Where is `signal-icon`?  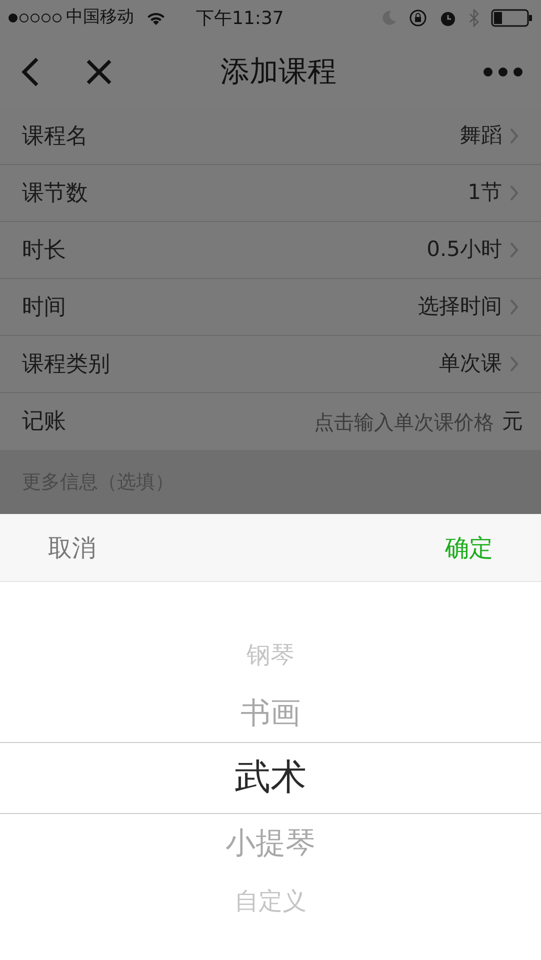 signal-icon is located at coordinates (35, 18).